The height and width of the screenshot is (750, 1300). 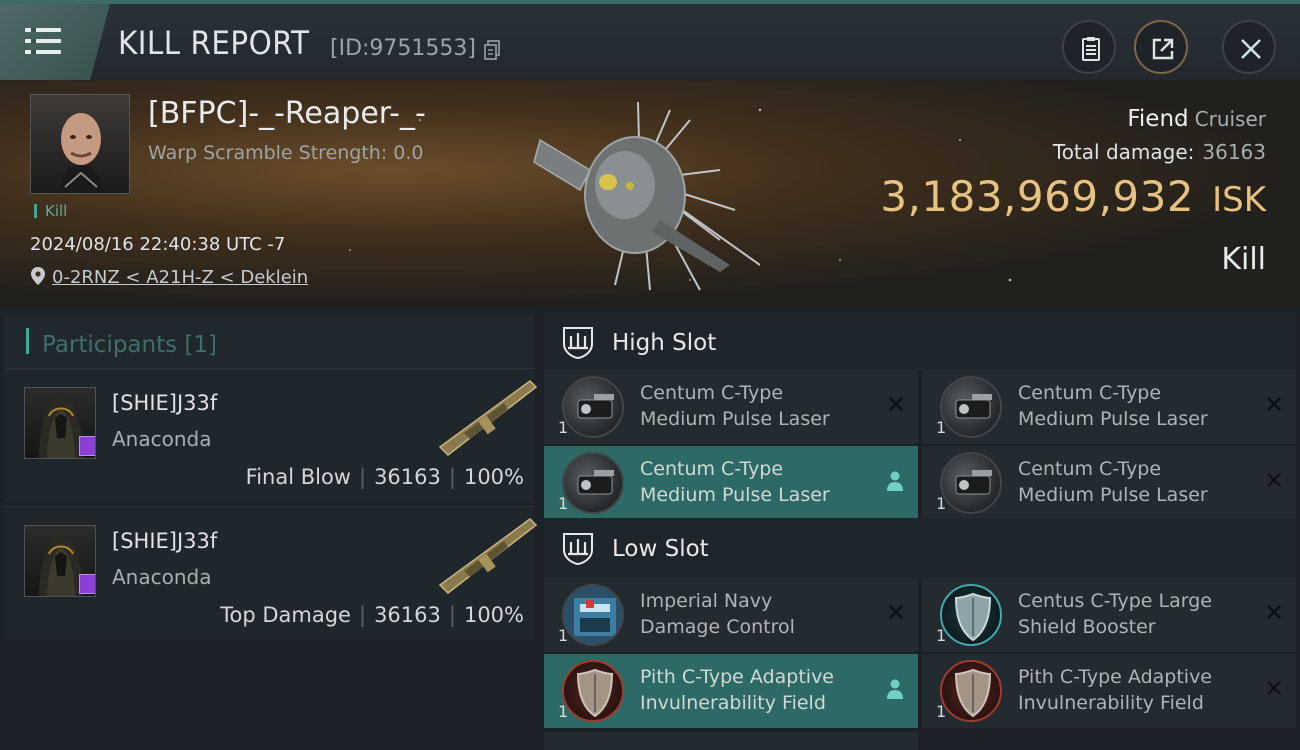 What do you see at coordinates (372, 615) in the screenshot?
I see `participant-stats: Top Damage | 36163 | 100%` at bounding box center [372, 615].